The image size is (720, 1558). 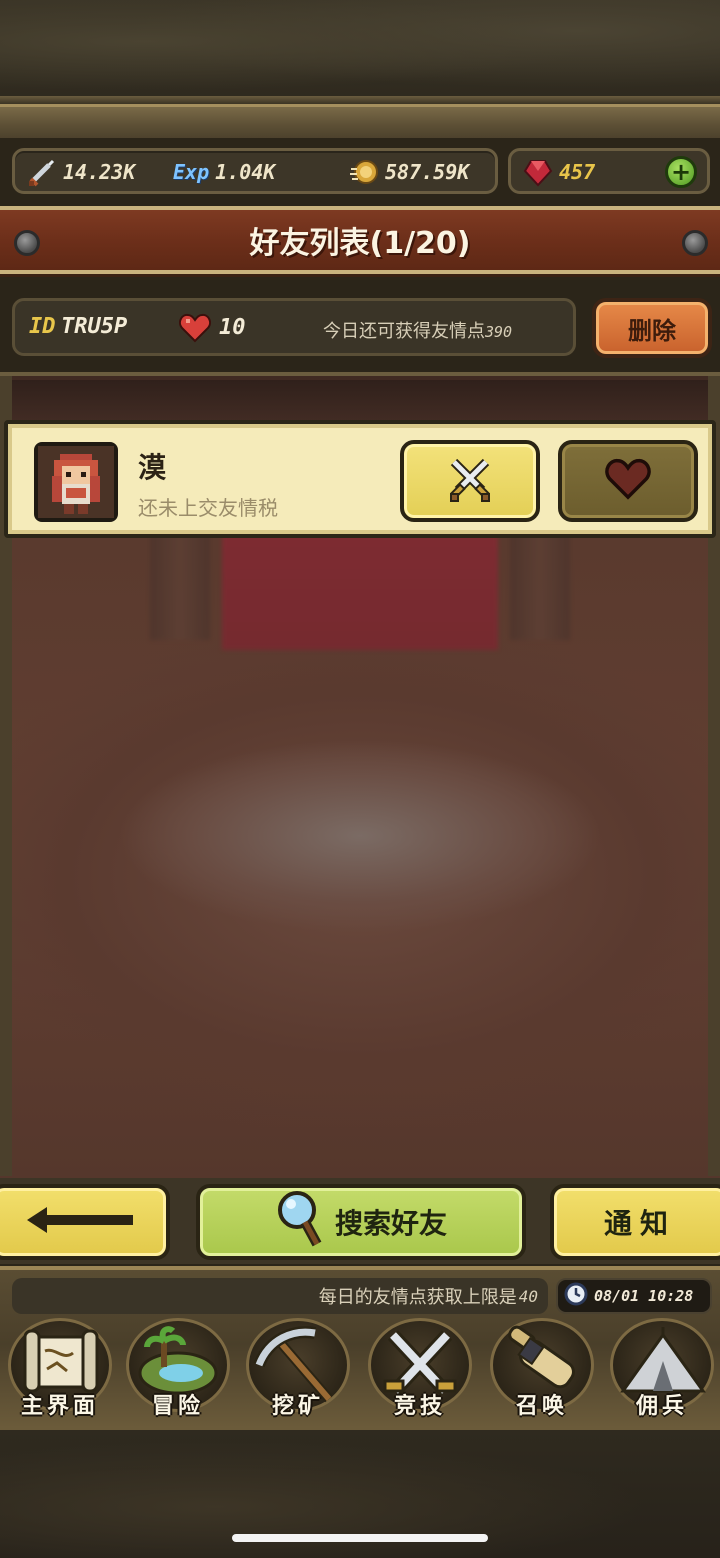 I want to click on exp-value: 1.04K, so click(x=245, y=172).